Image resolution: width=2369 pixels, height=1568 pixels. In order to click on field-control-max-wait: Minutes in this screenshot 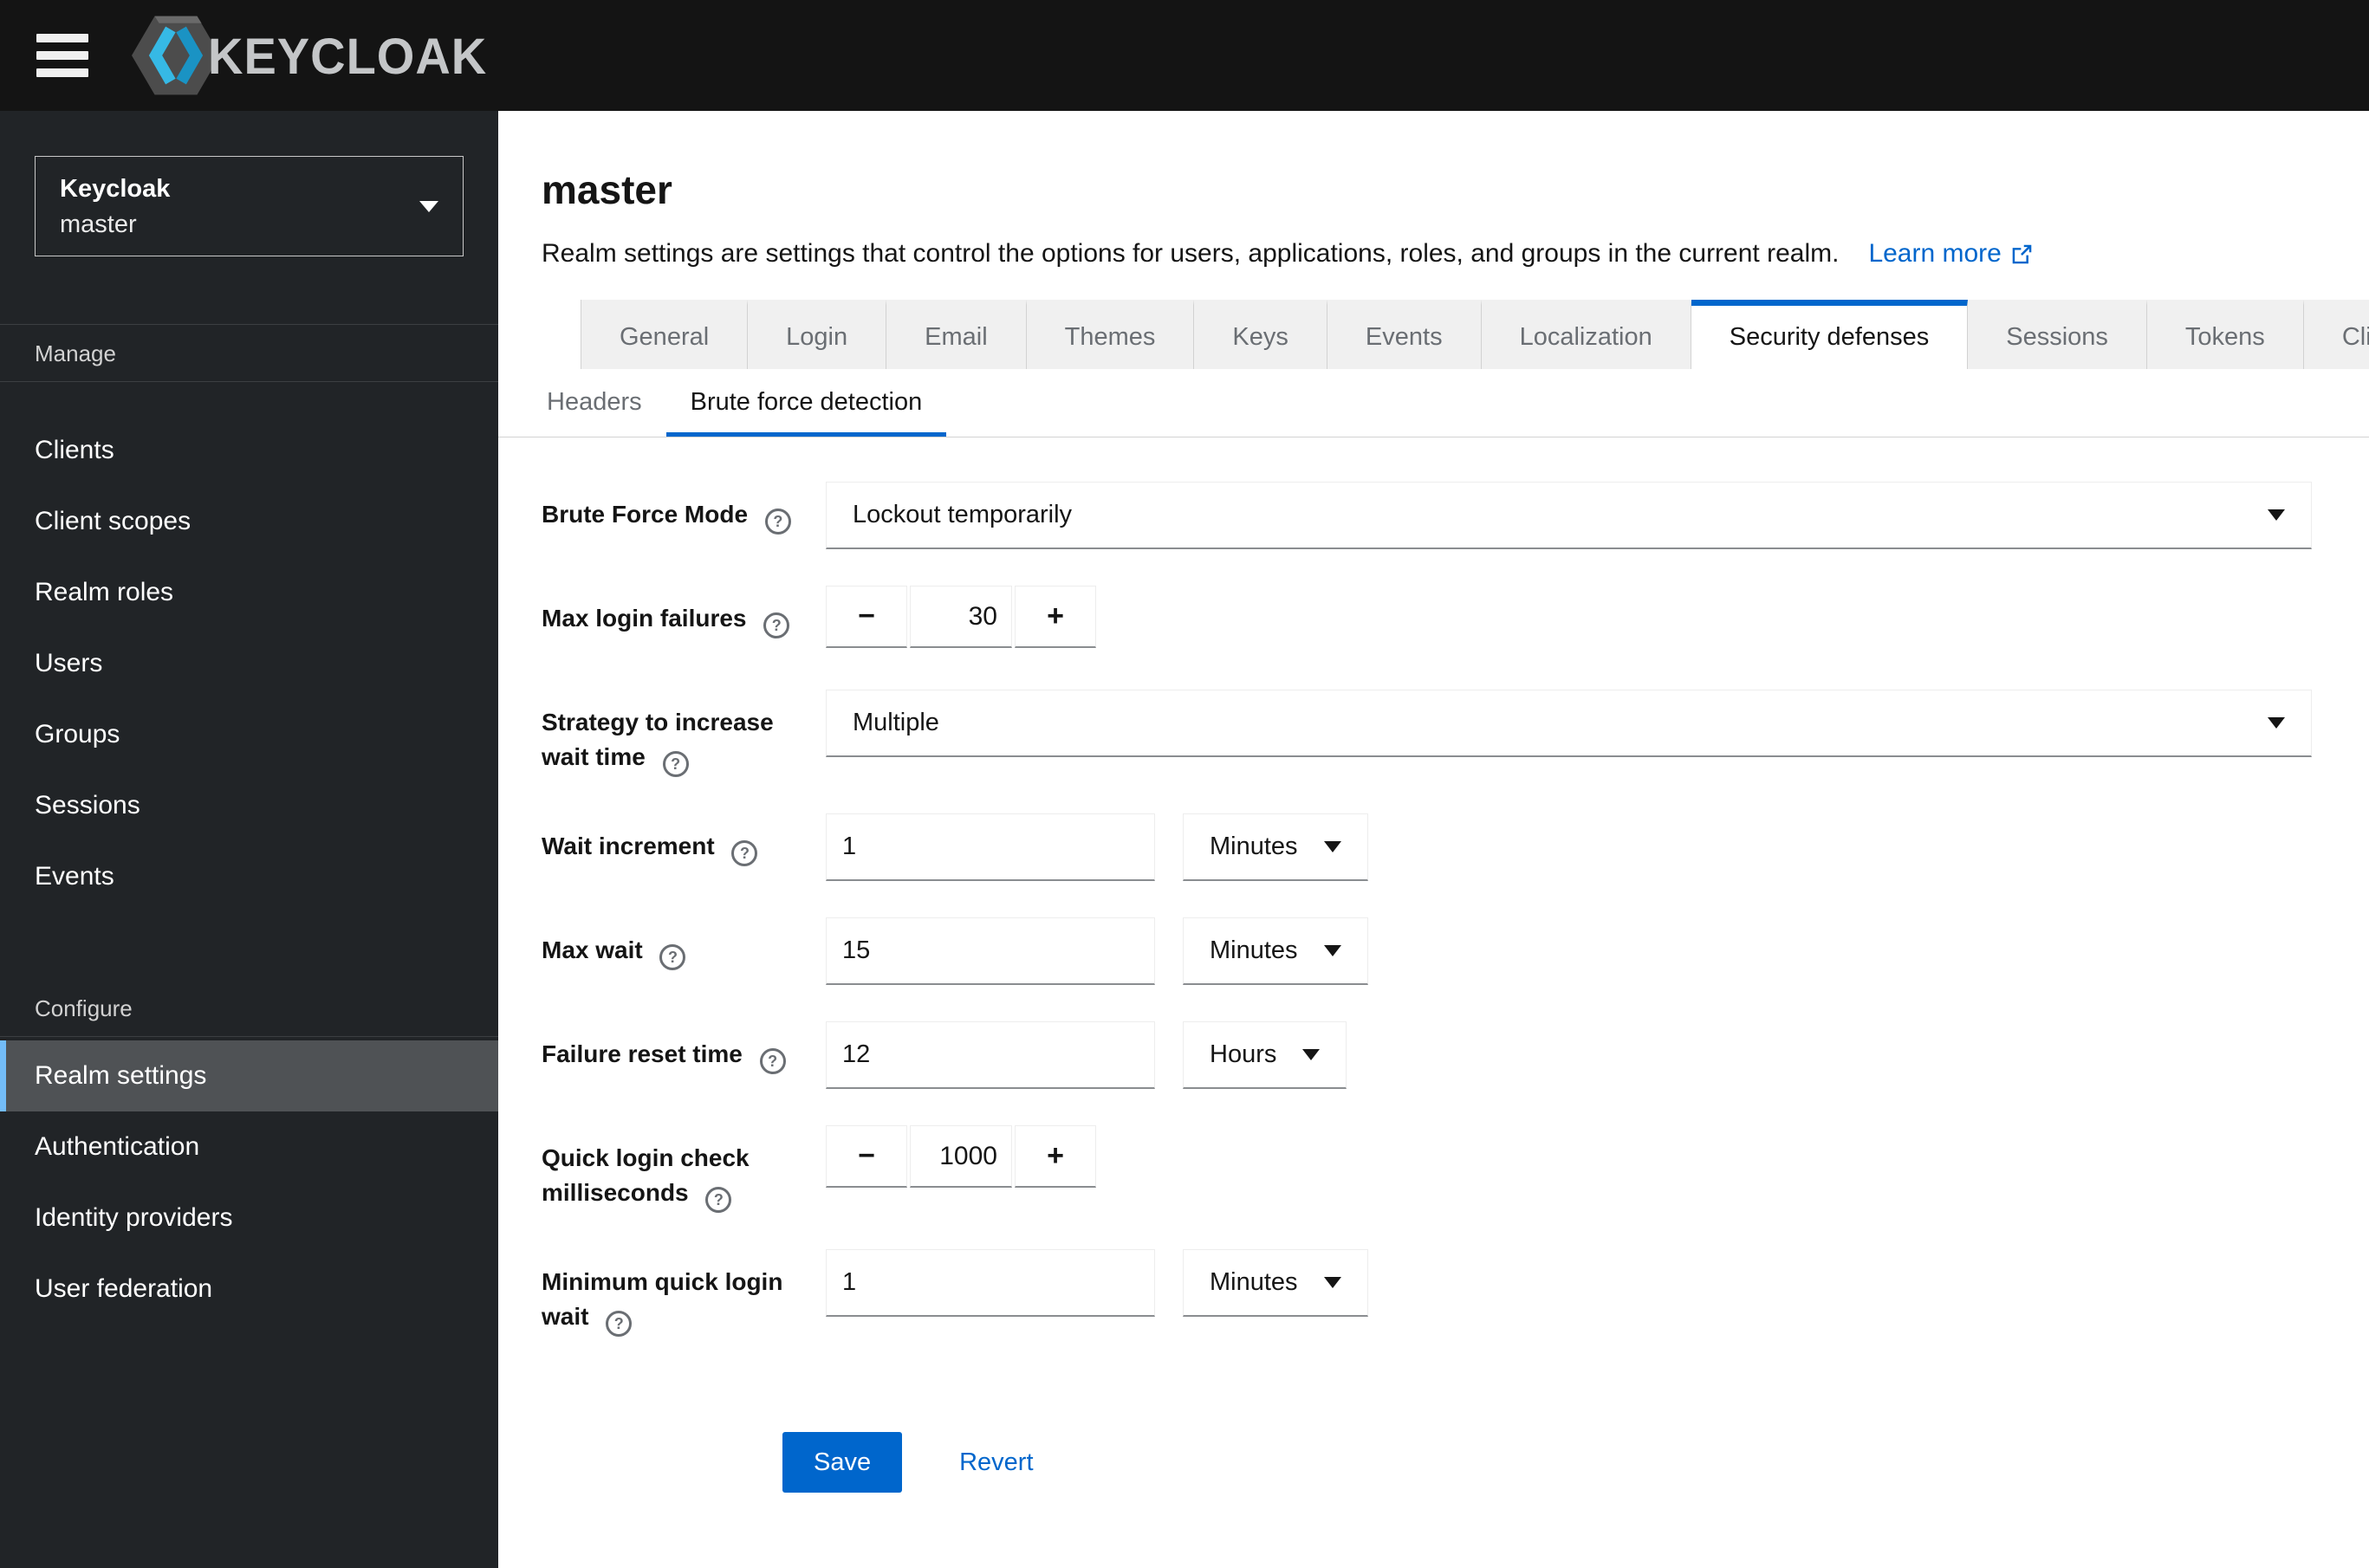, I will do `click(1569, 951)`.